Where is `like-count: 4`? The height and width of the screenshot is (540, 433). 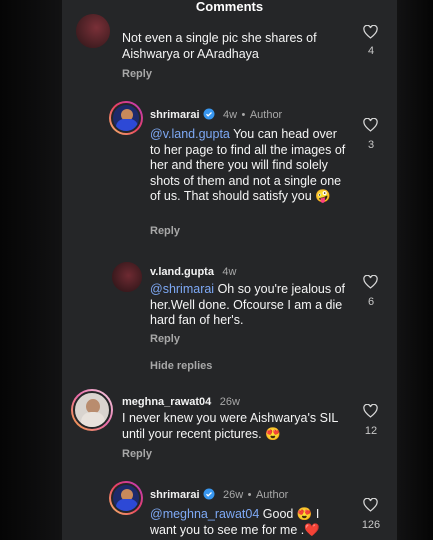
like-count: 4 is located at coordinates (371, 51).